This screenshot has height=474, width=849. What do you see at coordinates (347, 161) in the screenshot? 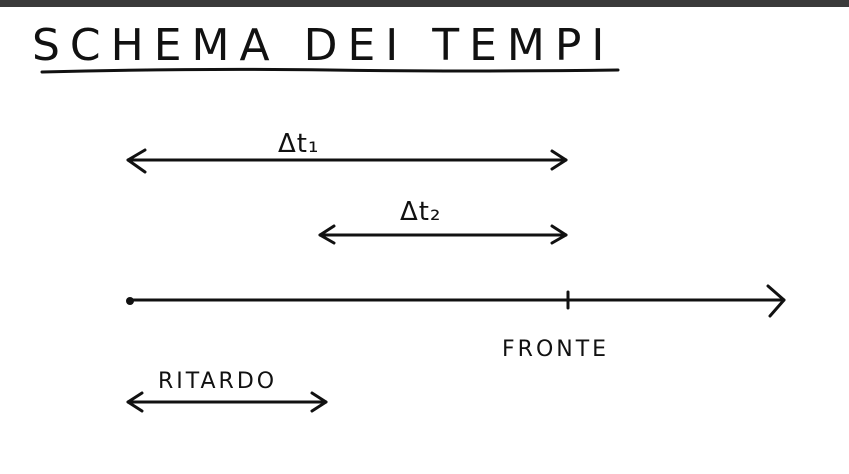
I see `dt1-double-arrow` at bounding box center [347, 161].